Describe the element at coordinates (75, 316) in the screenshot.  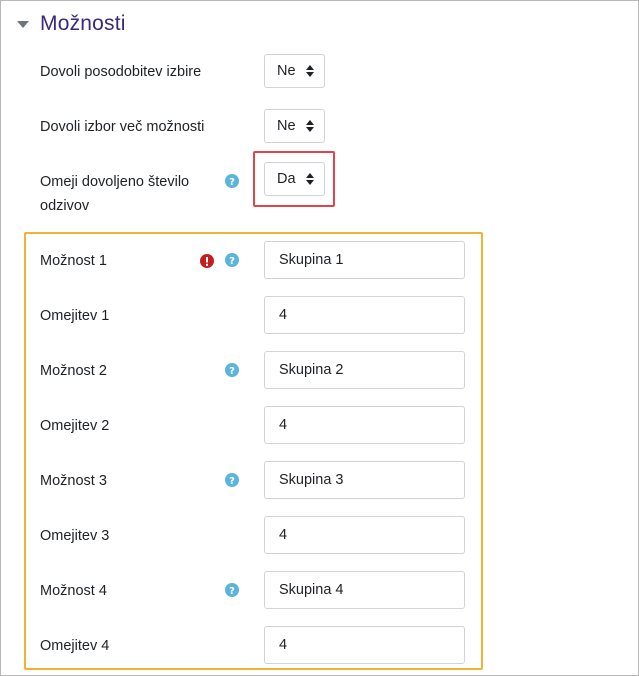
I see `limit-label: Omejitev 1` at that location.